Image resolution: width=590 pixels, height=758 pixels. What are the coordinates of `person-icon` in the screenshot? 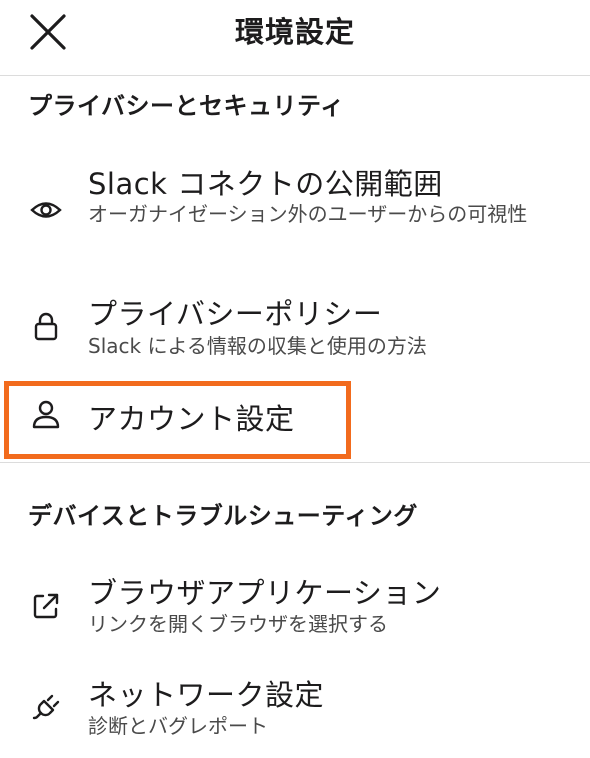 It's located at (46, 414).